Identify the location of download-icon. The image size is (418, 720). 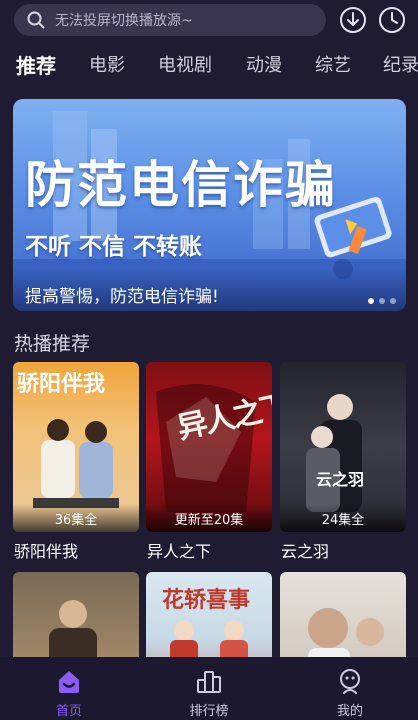
(353, 20).